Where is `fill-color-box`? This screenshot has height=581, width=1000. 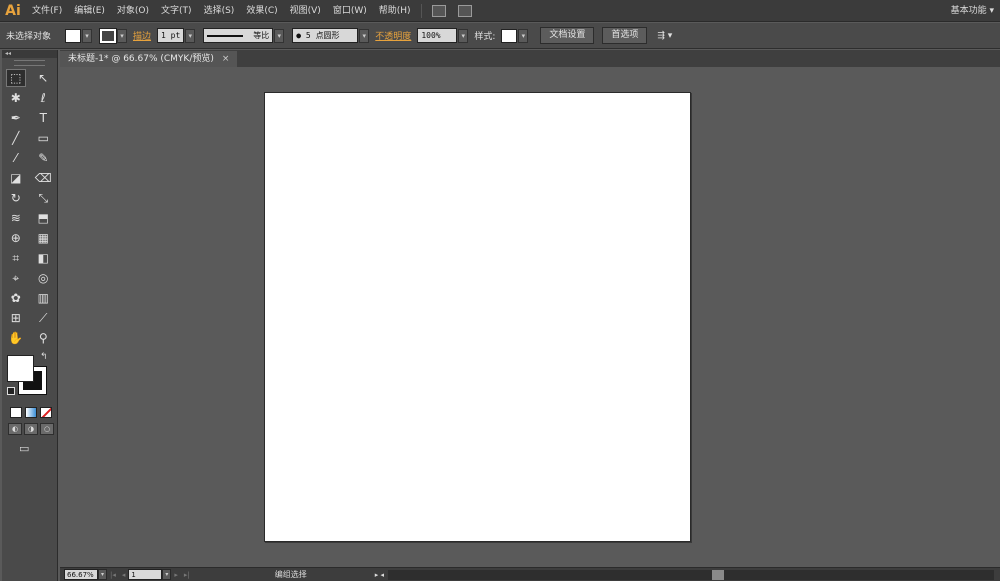
fill-color-box is located at coordinates (20, 368).